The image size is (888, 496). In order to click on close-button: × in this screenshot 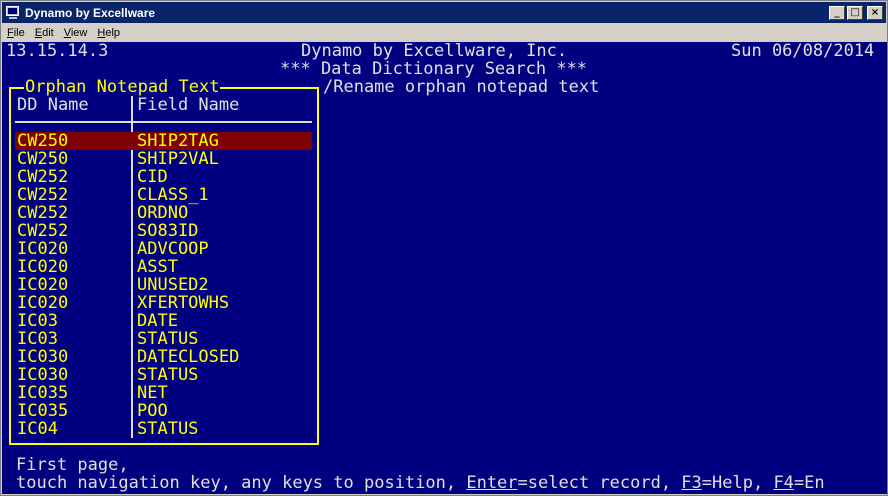, I will do `click(875, 12)`.